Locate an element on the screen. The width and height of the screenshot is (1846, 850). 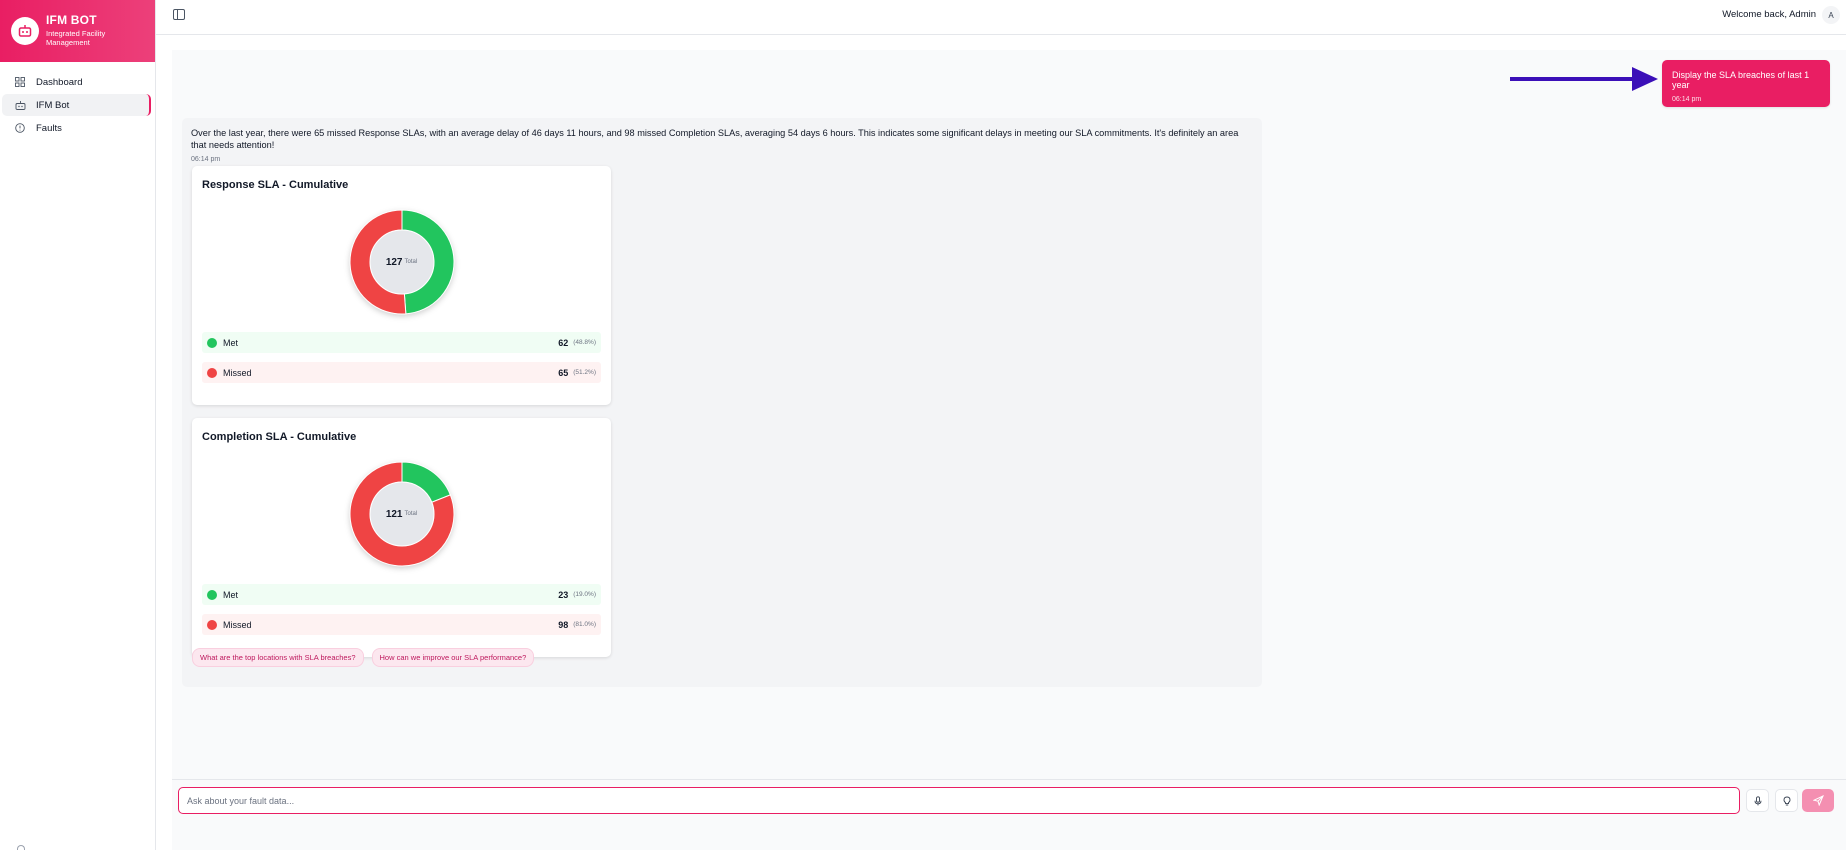
sidebar-item-ifm-bot: IFM Bot is located at coordinates (76, 105).